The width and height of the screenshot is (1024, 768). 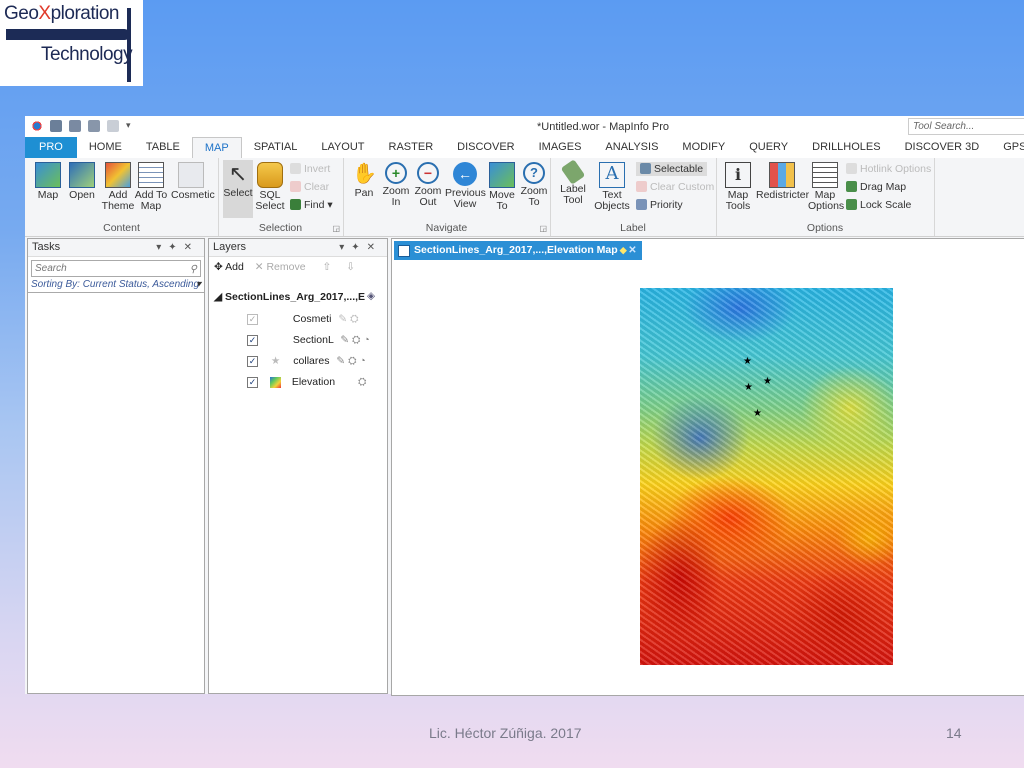 I want to click on invert-button: Invert, so click(x=310, y=169).